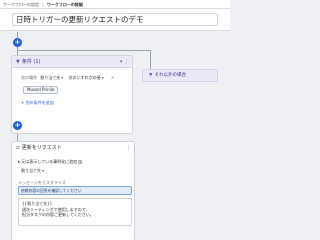  What do you see at coordinates (17, 137) in the screenshot?
I see `connector-line` at bounding box center [17, 137].